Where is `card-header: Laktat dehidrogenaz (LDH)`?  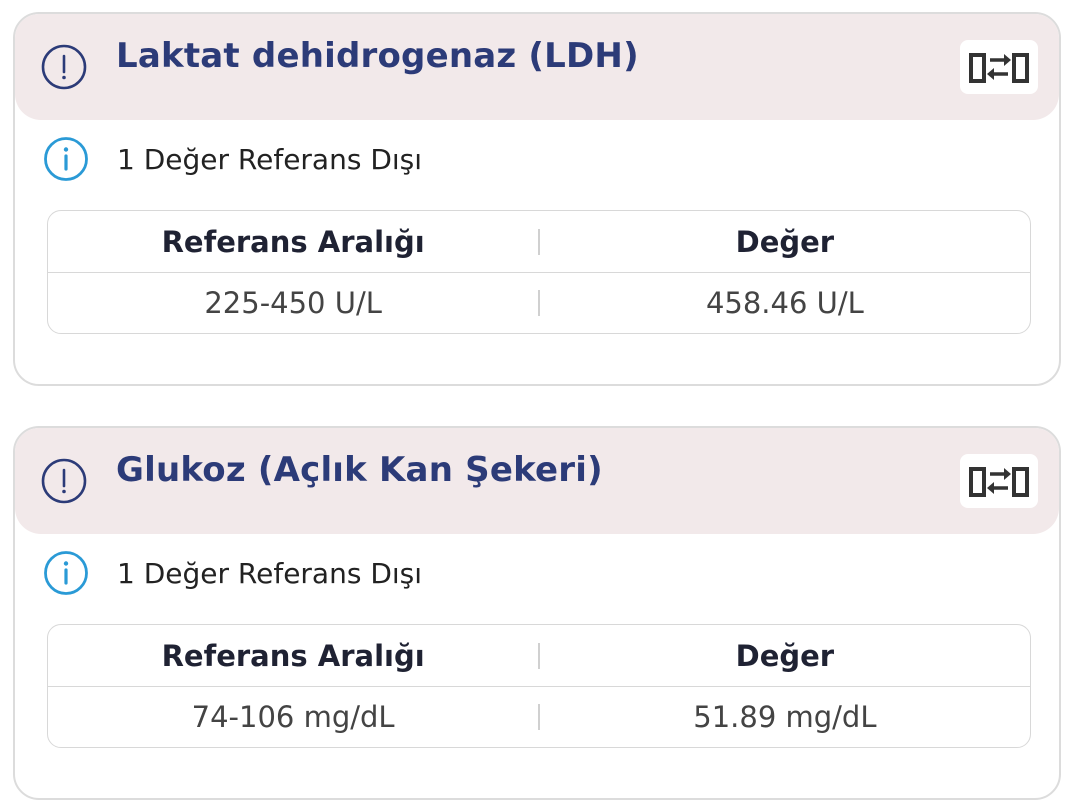
card-header: Laktat dehidrogenaz (LDH) is located at coordinates (537, 67).